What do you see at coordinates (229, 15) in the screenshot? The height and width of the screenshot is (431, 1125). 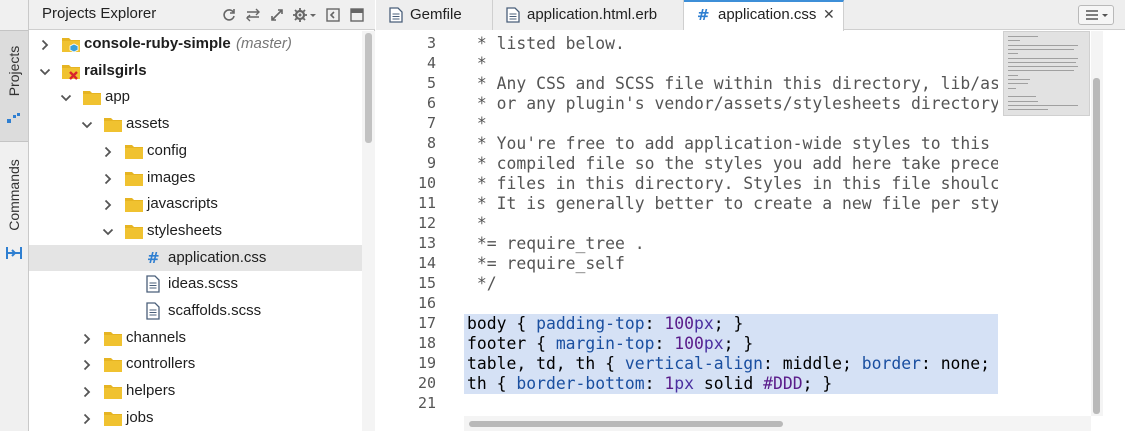 I see `refresh-icon` at bounding box center [229, 15].